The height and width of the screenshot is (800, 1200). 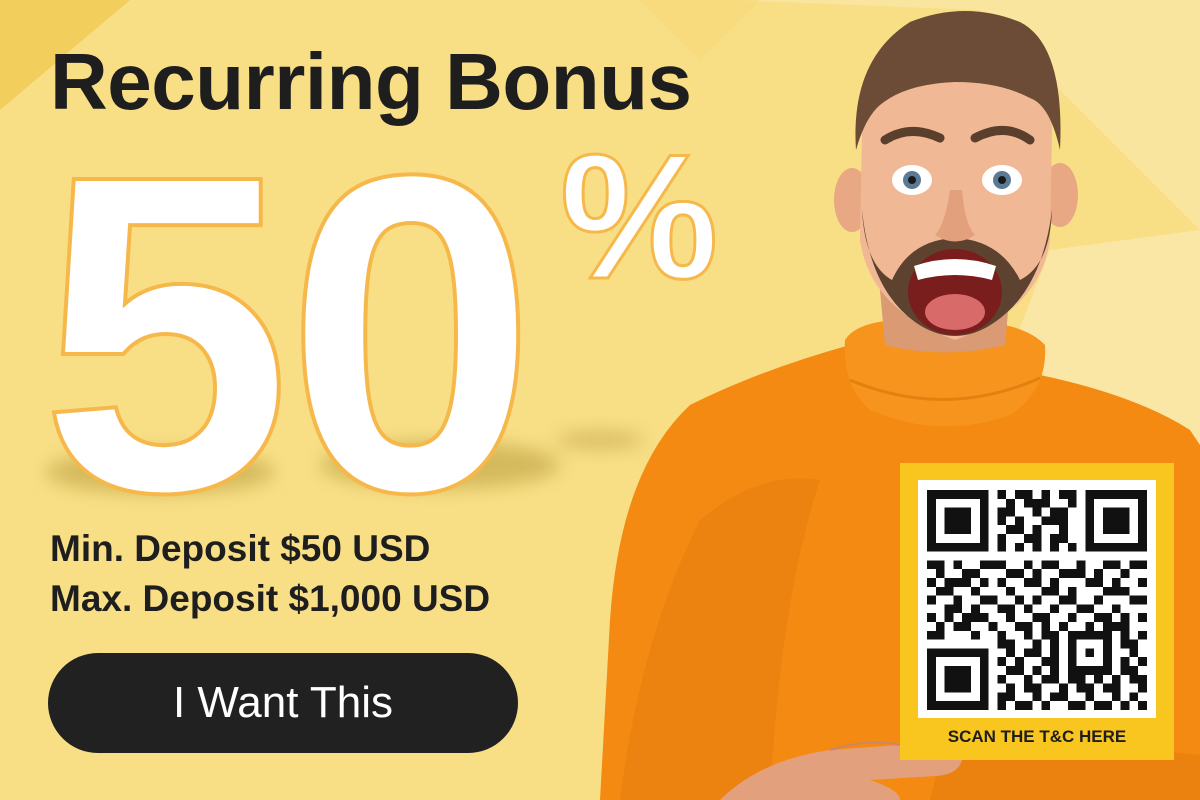 What do you see at coordinates (1037, 736) in the screenshot?
I see `qr-caption: SCAN THE T&C HERE` at bounding box center [1037, 736].